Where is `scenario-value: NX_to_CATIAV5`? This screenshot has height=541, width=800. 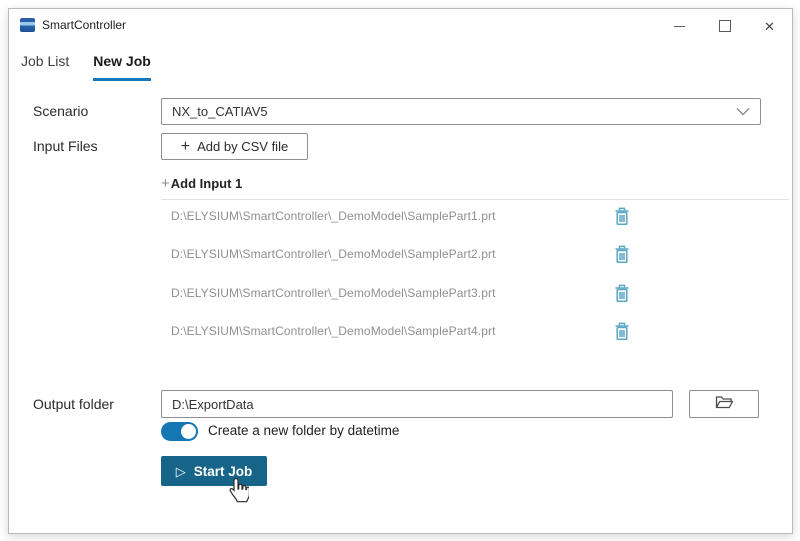 scenario-value: NX_to_CATIAV5 is located at coordinates (220, 111).